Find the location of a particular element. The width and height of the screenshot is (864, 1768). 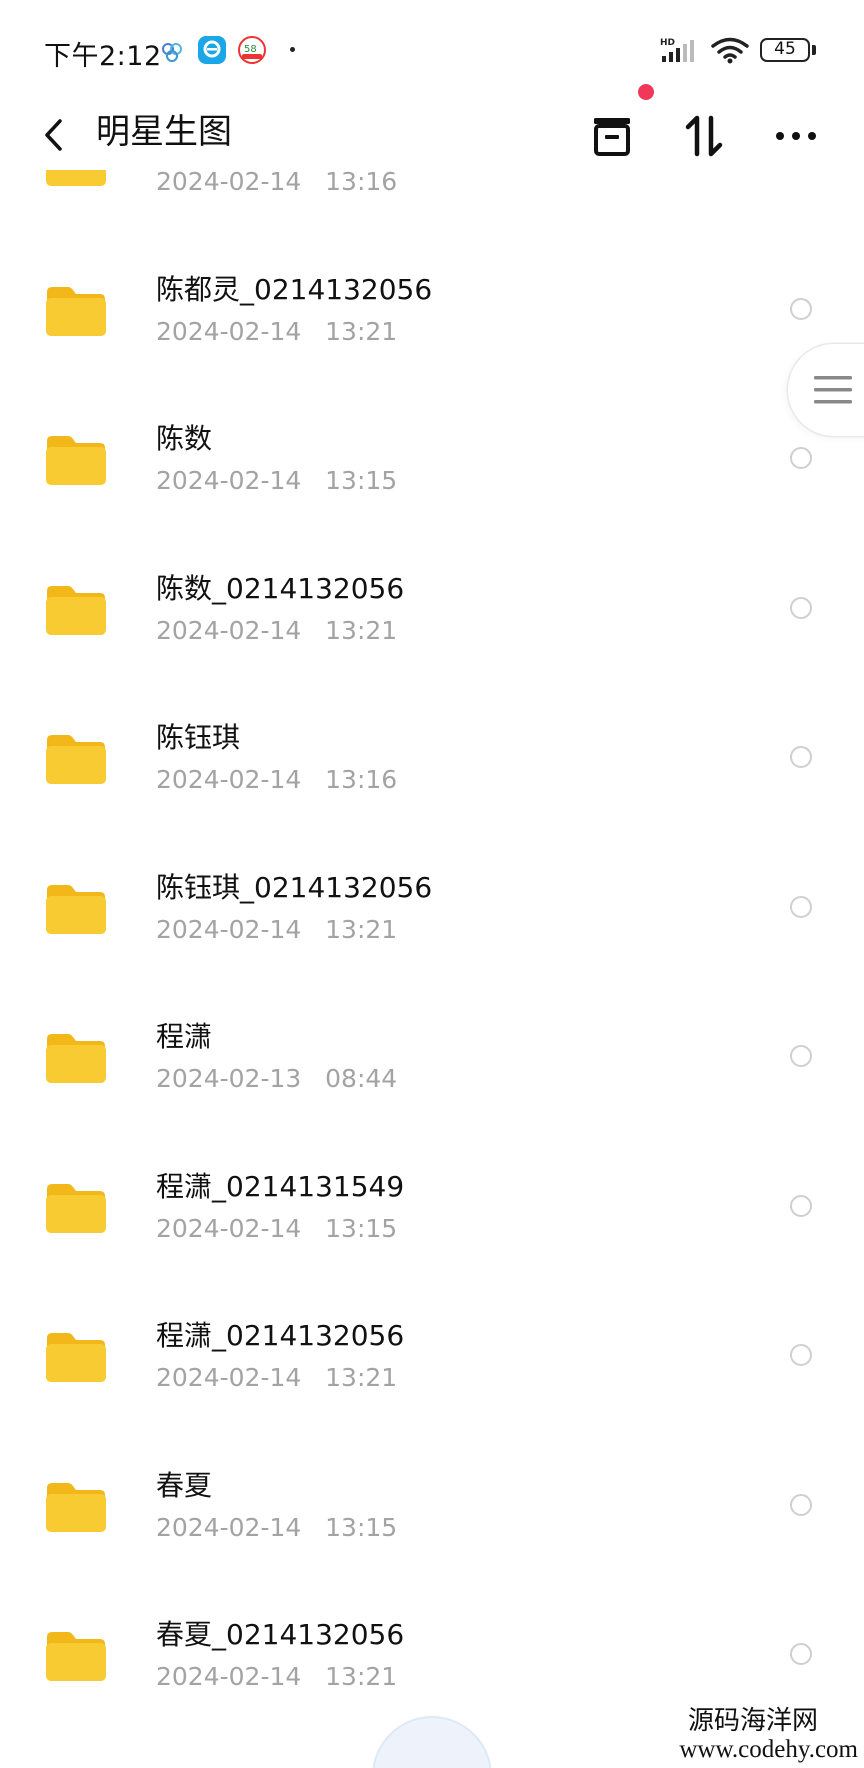

folder-name: 陈都灵_0214132056 is located at coordinates (294, 289).